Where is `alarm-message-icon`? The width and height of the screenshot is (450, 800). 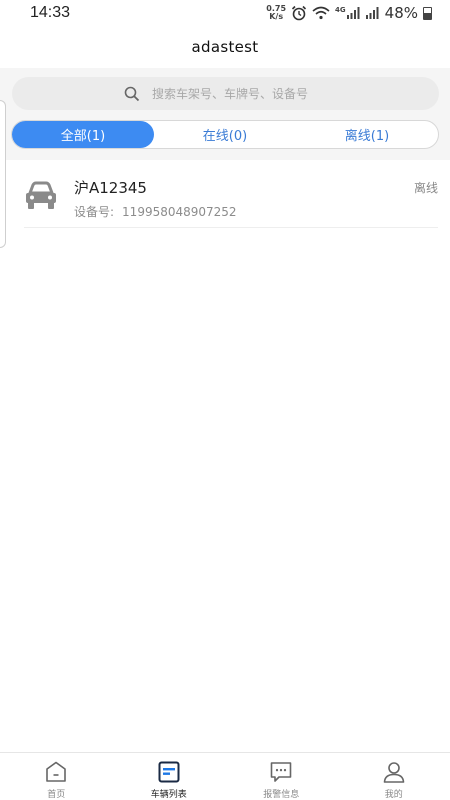 alarm-message-icon is located at coordinates (281, 772).